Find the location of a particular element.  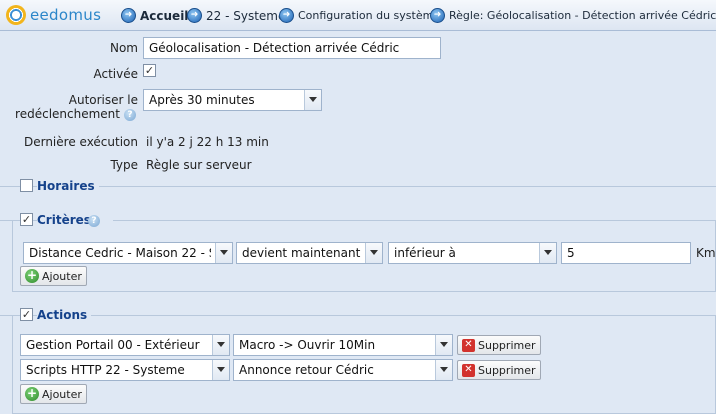

horaires-title: Horaires is located at coordinates (68, 186).